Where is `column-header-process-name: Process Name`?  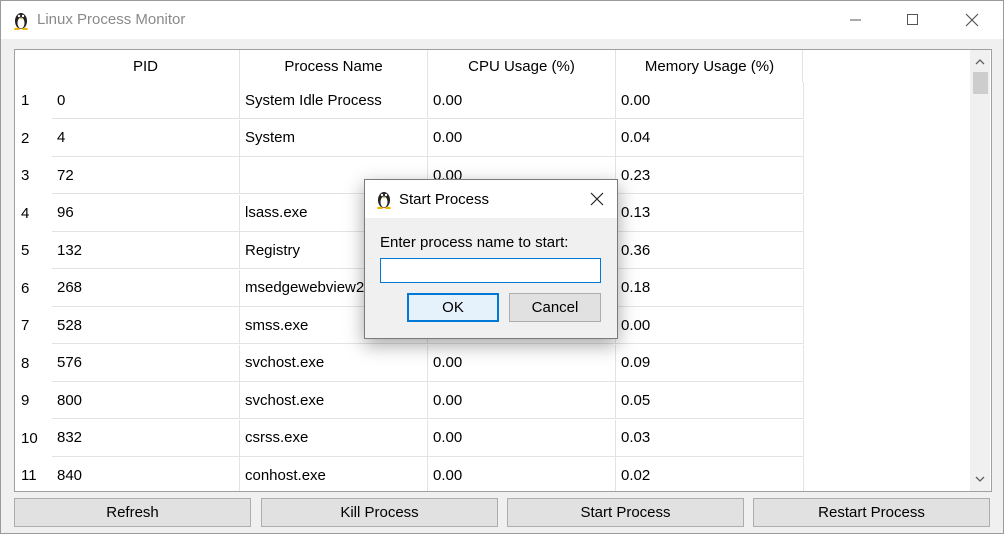
column-header-process-name: Process Name is located at coordinates (333, 66).